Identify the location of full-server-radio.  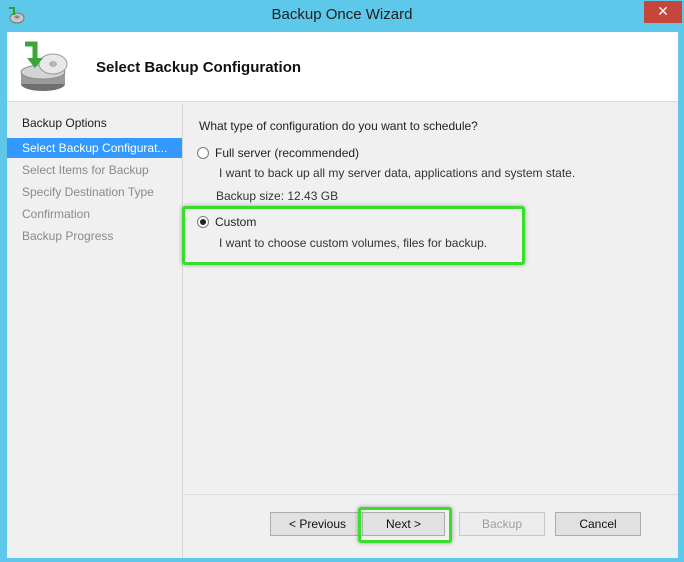
(203, 153).